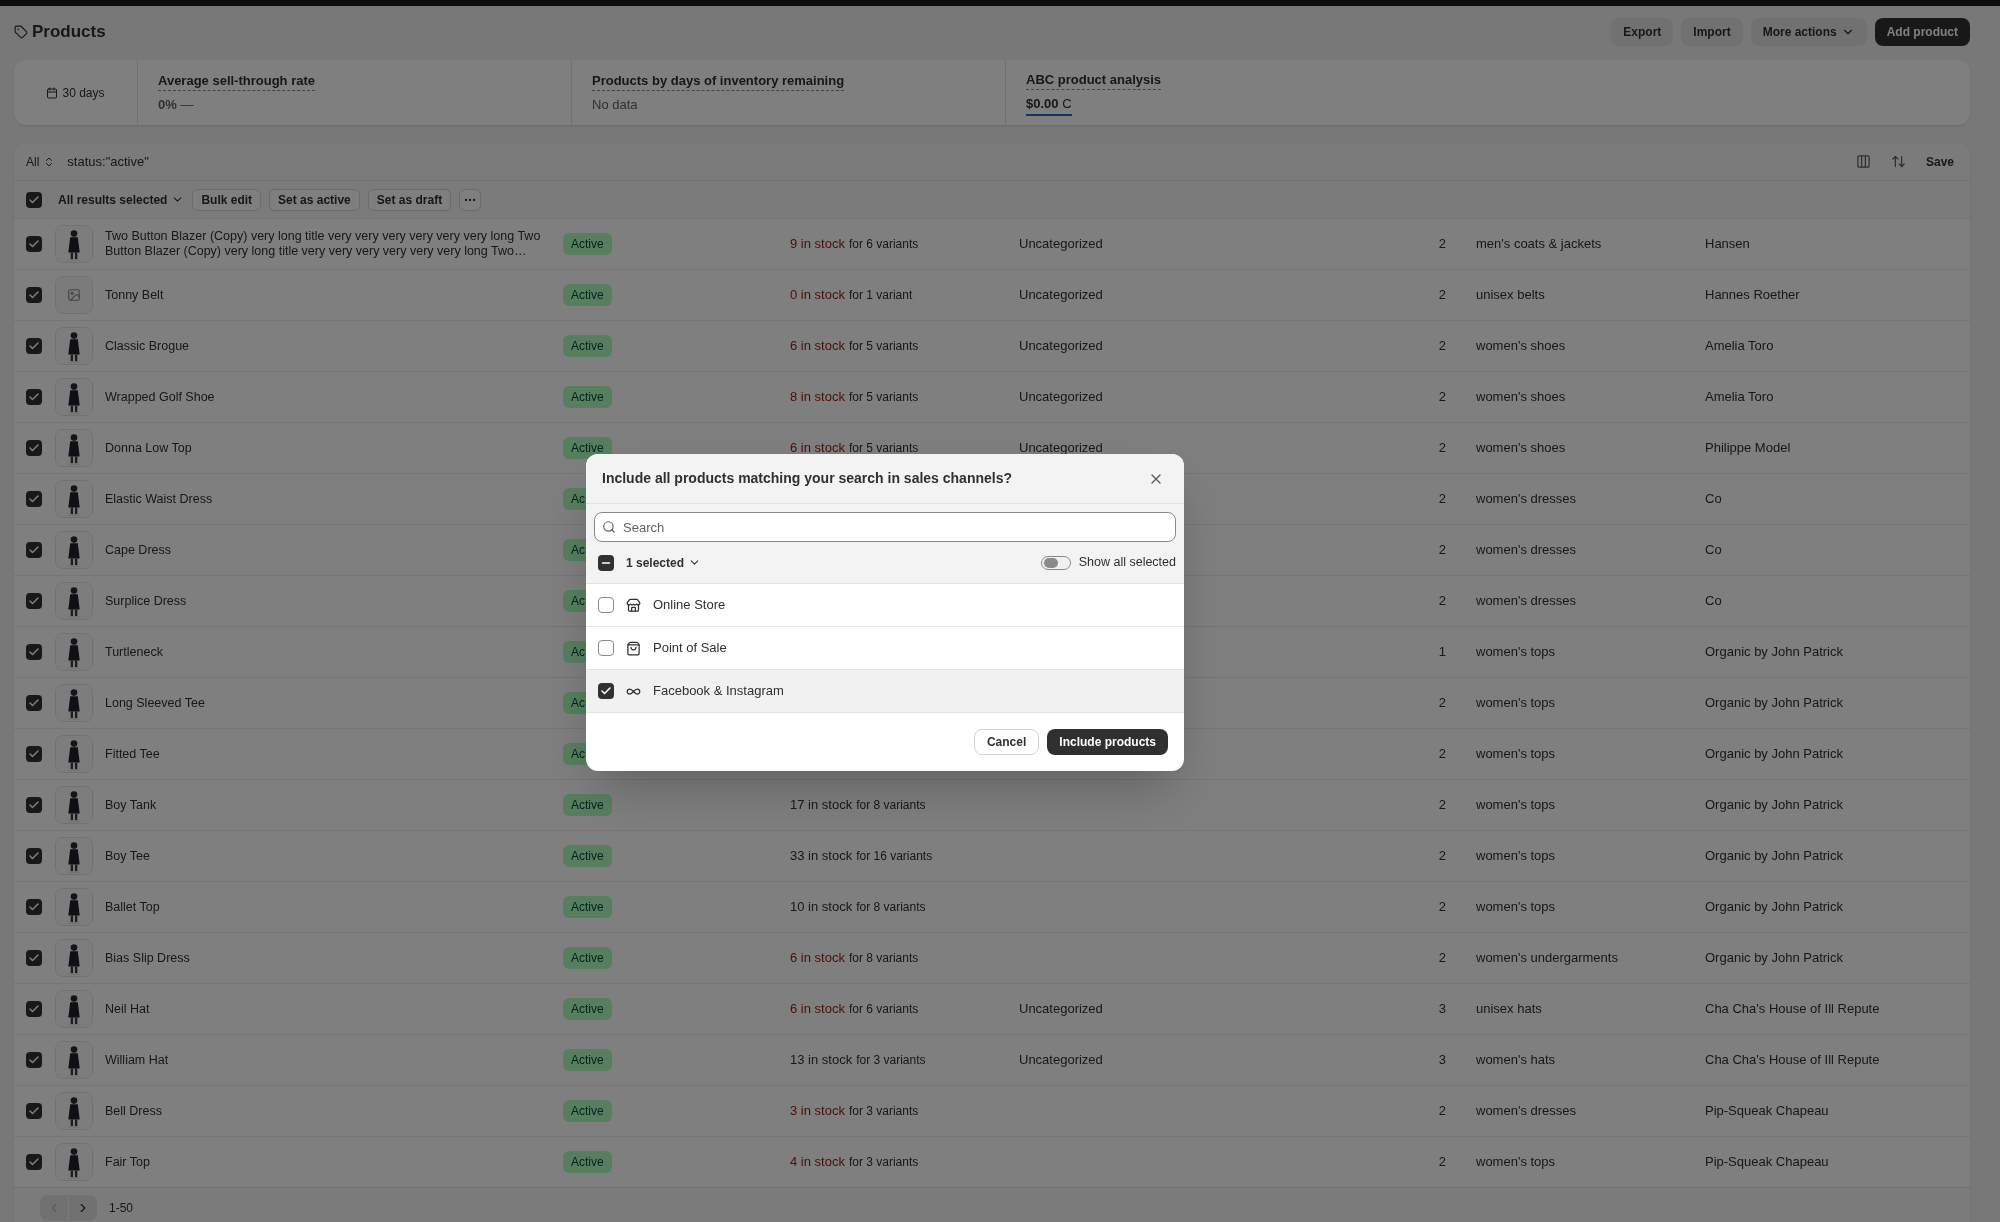 This screenshot has height=1222, width=2000. I want to click on include-button: Include products, so click(1107, 742).